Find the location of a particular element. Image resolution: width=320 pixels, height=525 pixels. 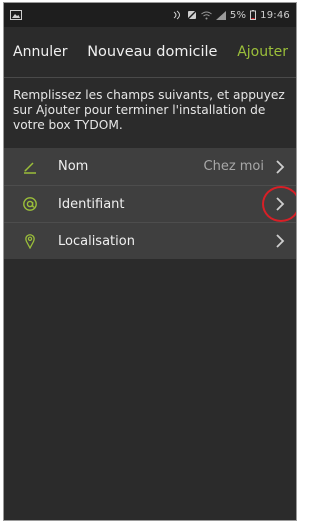

row-label: Nom is located at coordinates (73, 166).